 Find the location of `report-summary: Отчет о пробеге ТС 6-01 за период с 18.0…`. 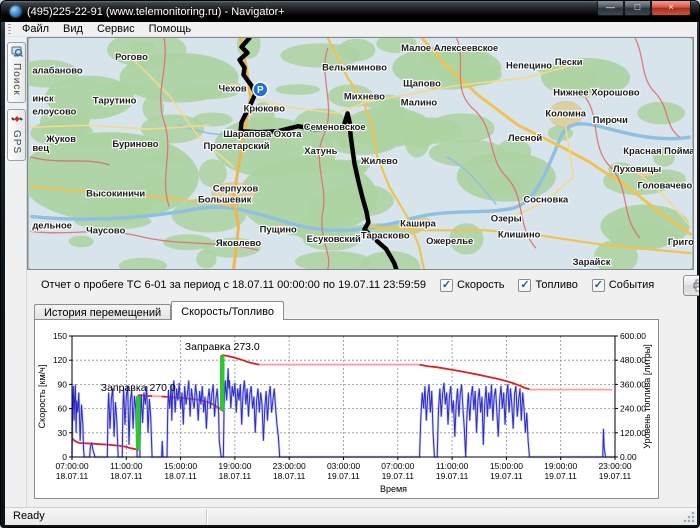

report-summary: Отчет о пробеге ТС 6-01 за период с 18.0… is located at coordinates (233, 285).